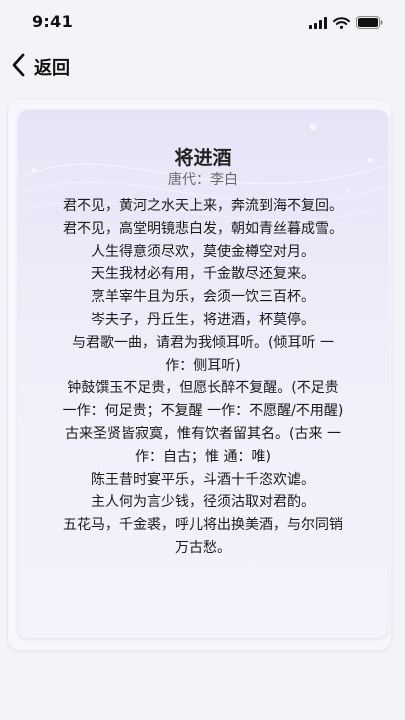  I want to click on poem-line: 五花马，千金裘，呼儿将出换美酒，与尔同销, so click(203, 525).